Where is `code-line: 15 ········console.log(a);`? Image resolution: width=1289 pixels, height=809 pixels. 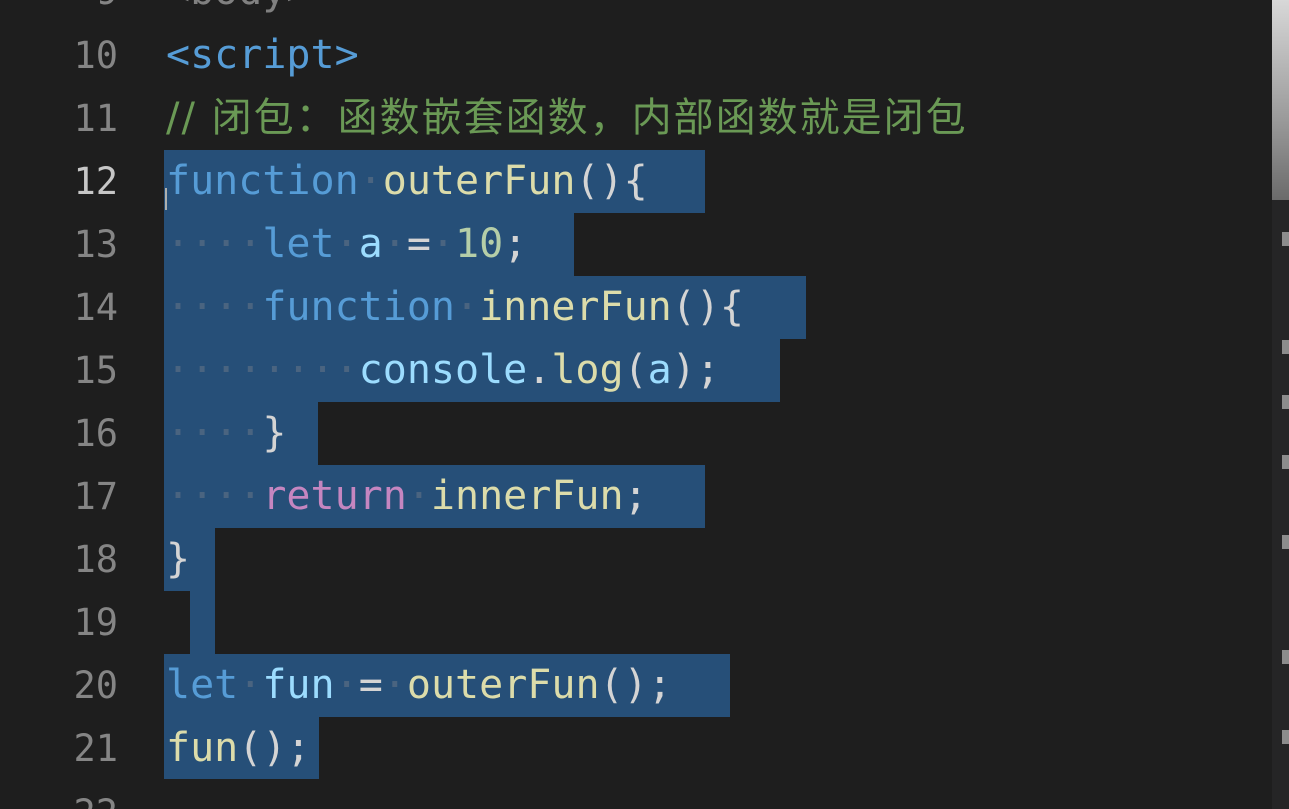 code-line: 15 ········console.log(a); is located at coordinates (636, 370).